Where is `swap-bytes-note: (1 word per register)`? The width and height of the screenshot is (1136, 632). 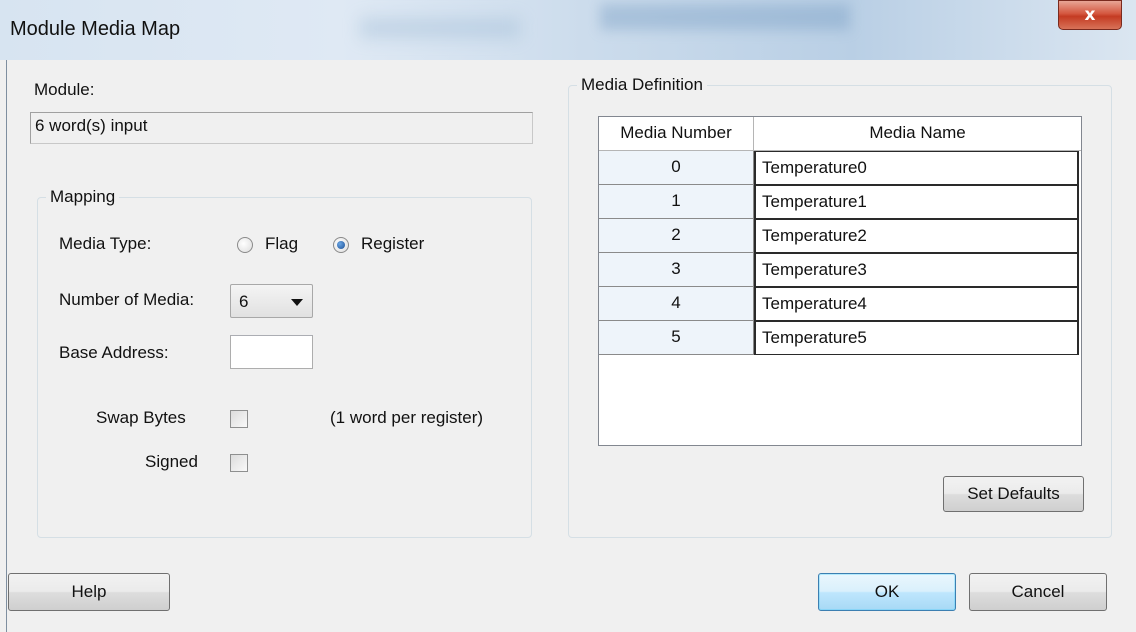
swap-bytes-note: (1 word per register) is located at coordinates (407, 417).